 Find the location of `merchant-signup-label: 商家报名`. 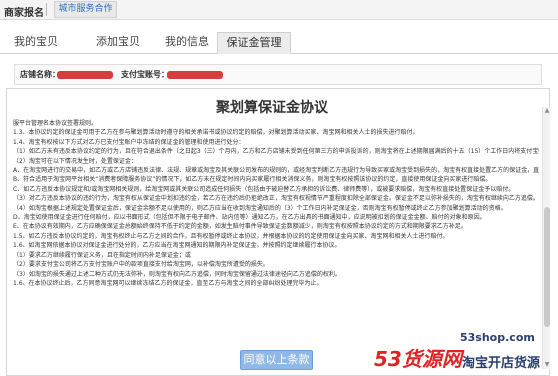

merchant-signup-label: 商家报名 is located at coordinates (24, 13).